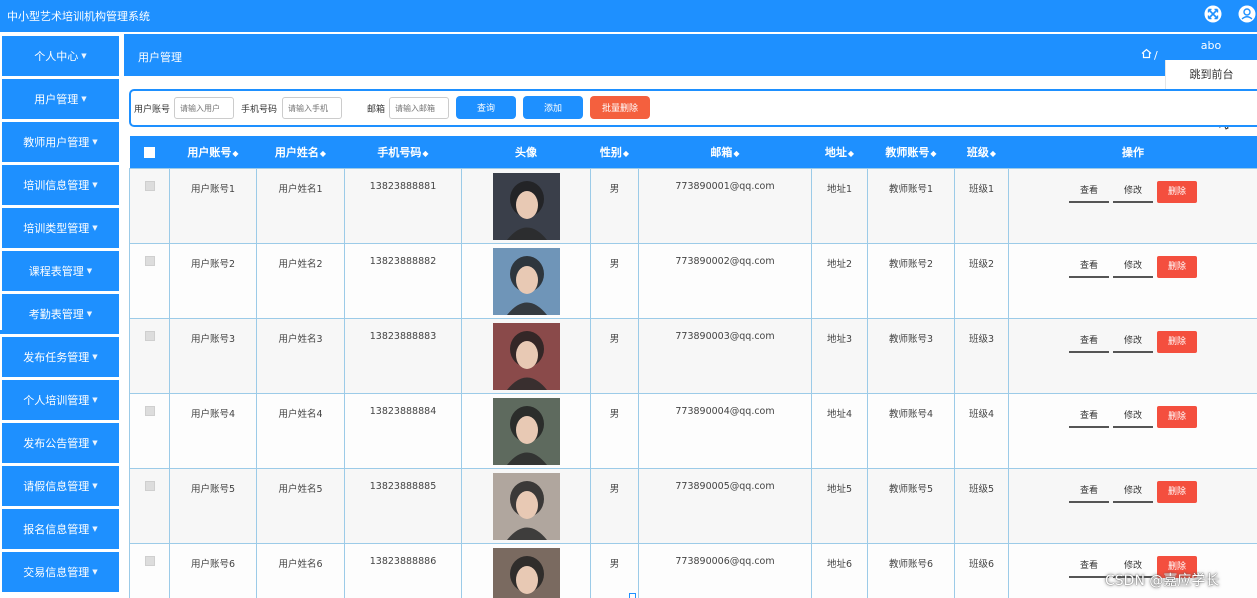 This screenshot has width=1257, height=598. What do you see at coordinates (312, 108) in the screenshot?
I see `phone-search-input` at bounding box center [312, 108].